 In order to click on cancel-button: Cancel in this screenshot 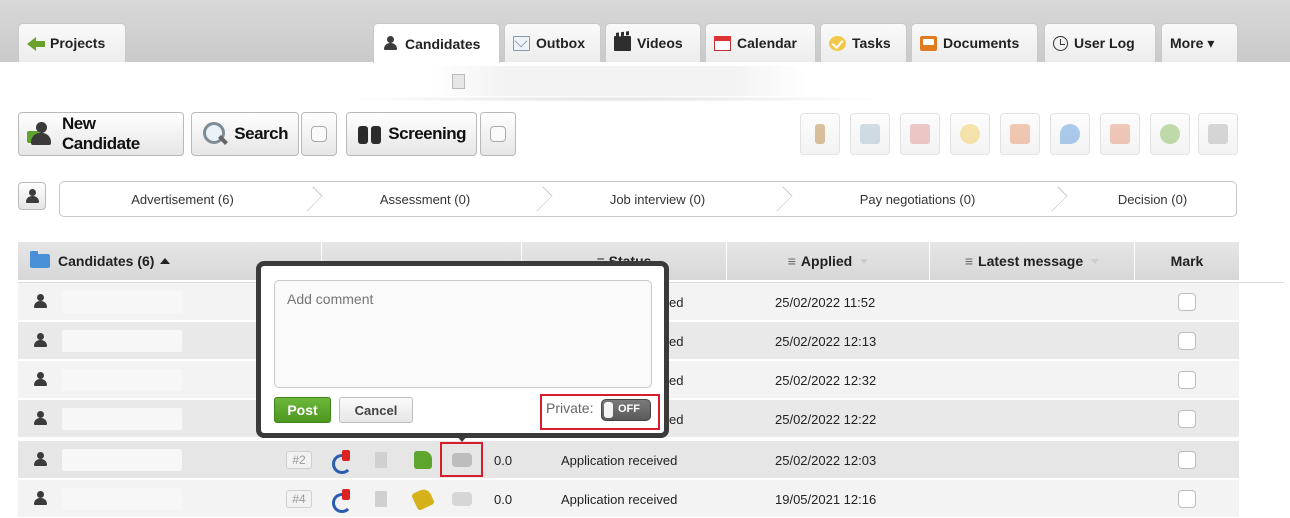, I will do `click(376, 410)`.